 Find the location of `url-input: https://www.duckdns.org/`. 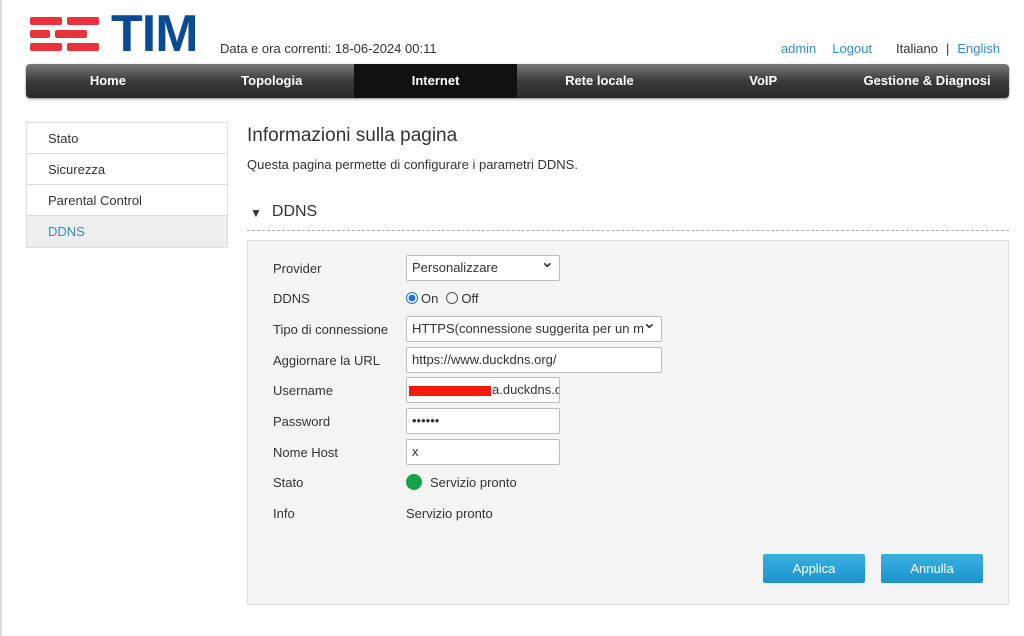

url-input: https://www.duckdns.org/ is located at coordinates (534, 360).